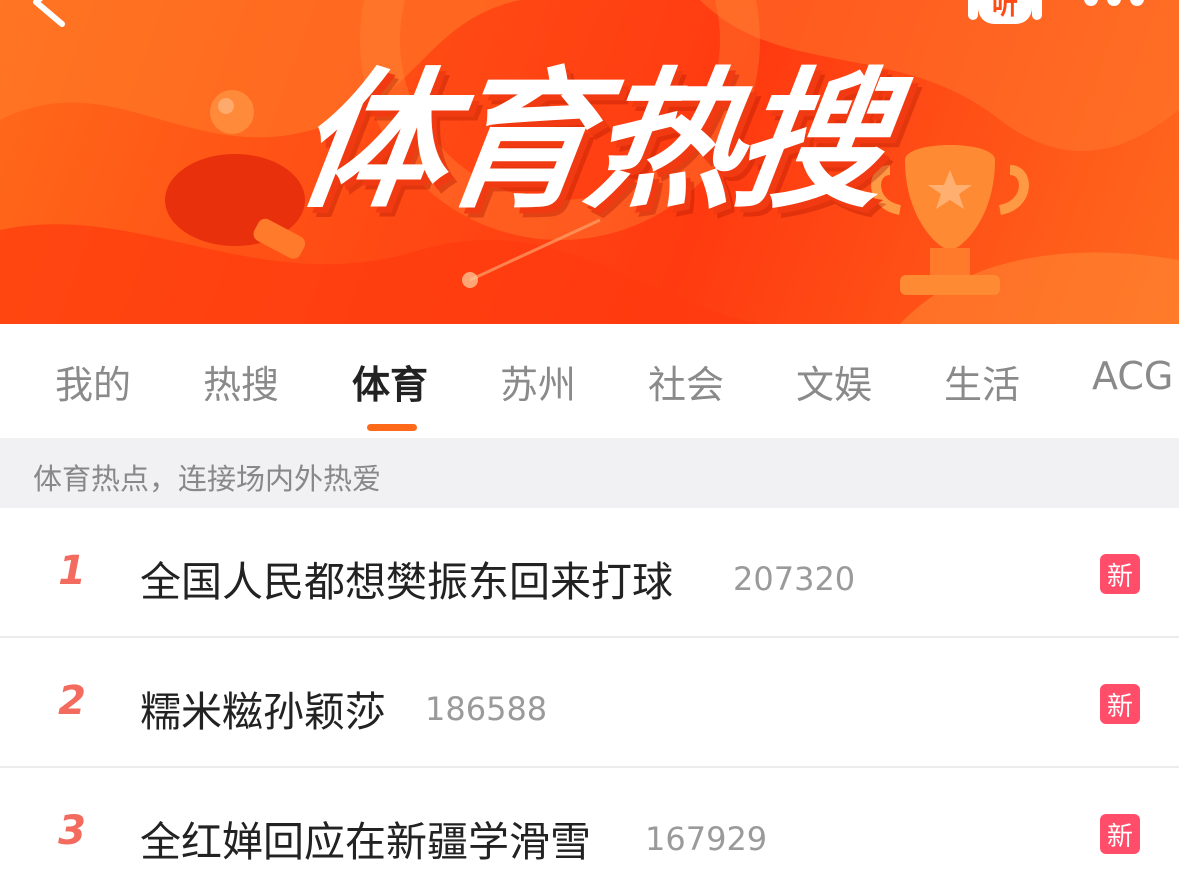 The height and width of the screenshot is (894, 1179). What do you see at coordinates (973, 10) in the screenshot?
I see `headphone-icon` at bounding box center [973, 10].